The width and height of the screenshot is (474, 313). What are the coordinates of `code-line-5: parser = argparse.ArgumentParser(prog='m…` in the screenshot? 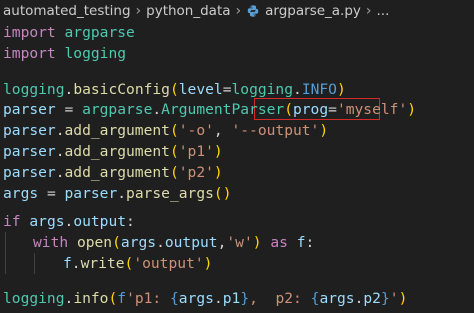 It's located at (210, 109).